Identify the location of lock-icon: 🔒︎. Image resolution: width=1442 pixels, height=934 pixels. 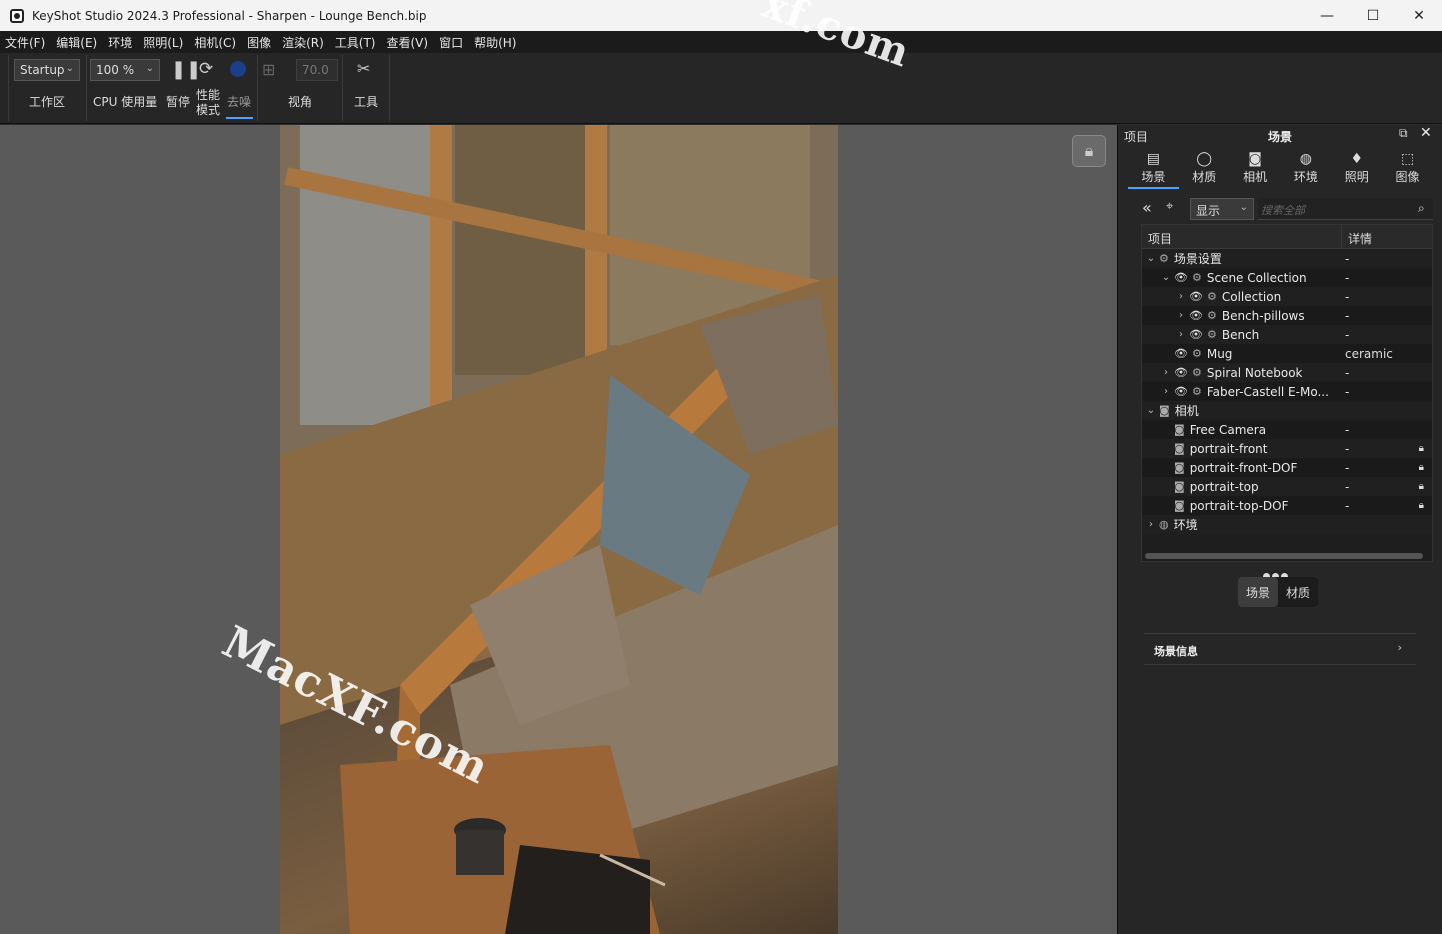
(1421, 448).